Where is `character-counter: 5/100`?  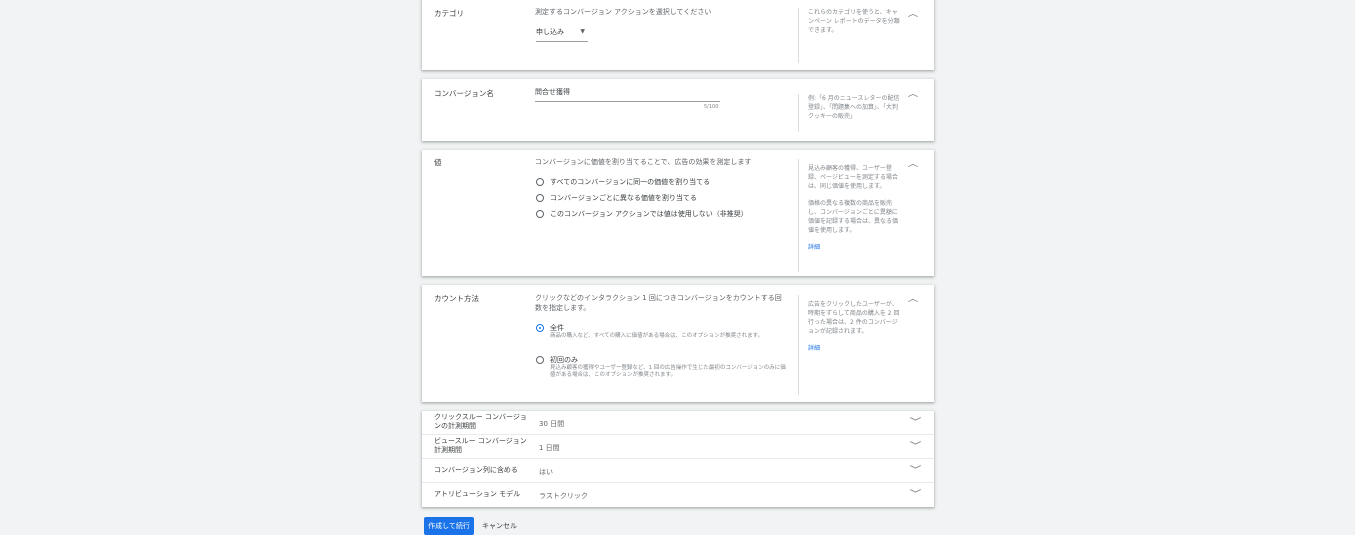
character-counter: 5/100 is located at coordinates (711, 107).